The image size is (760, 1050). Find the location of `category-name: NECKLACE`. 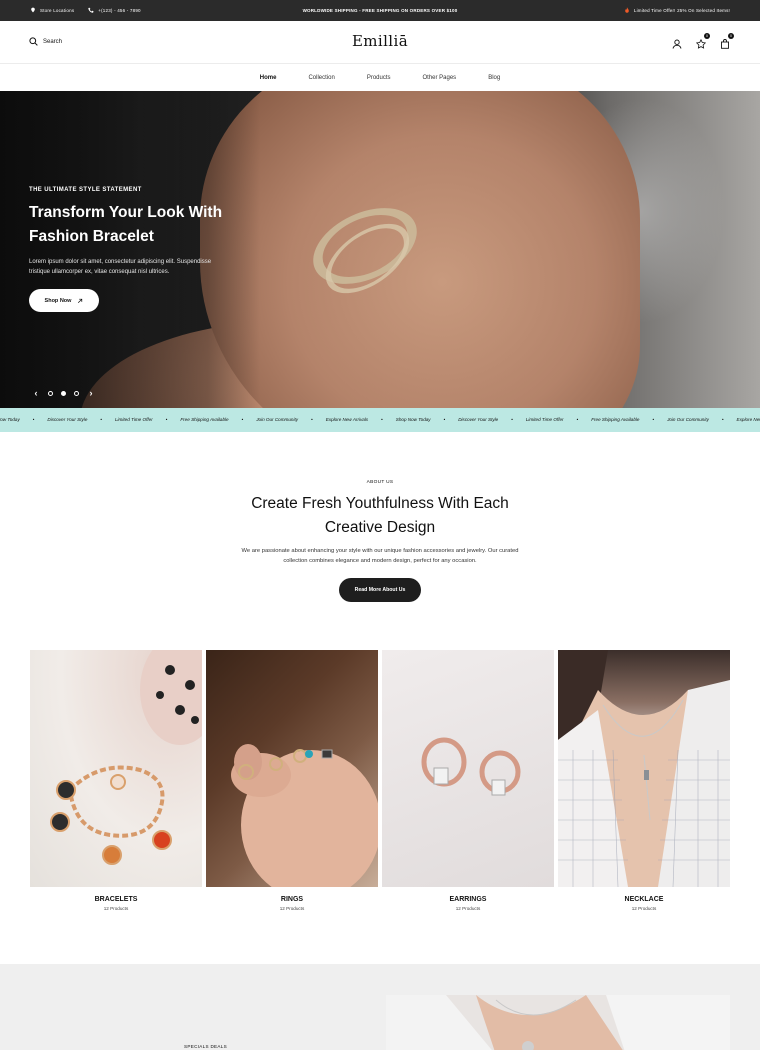

category-name: NECKLACE is located at coordinates (644, 899).